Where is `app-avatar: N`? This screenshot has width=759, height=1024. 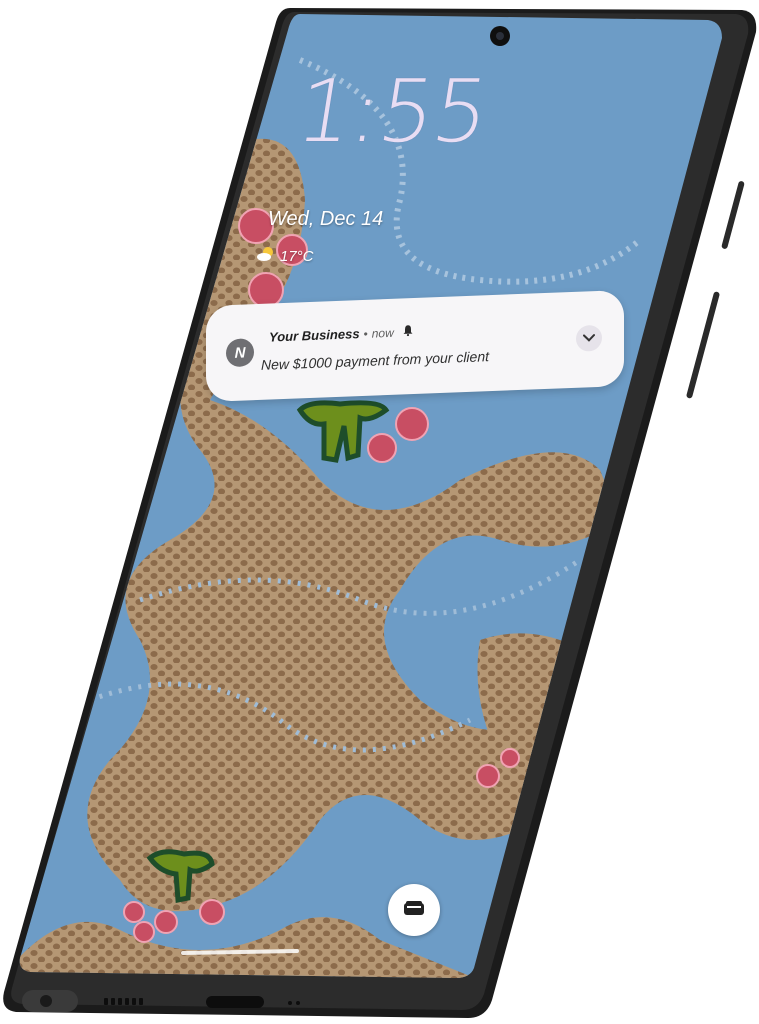
app-avatar: N is located at coordinates (240, 353).